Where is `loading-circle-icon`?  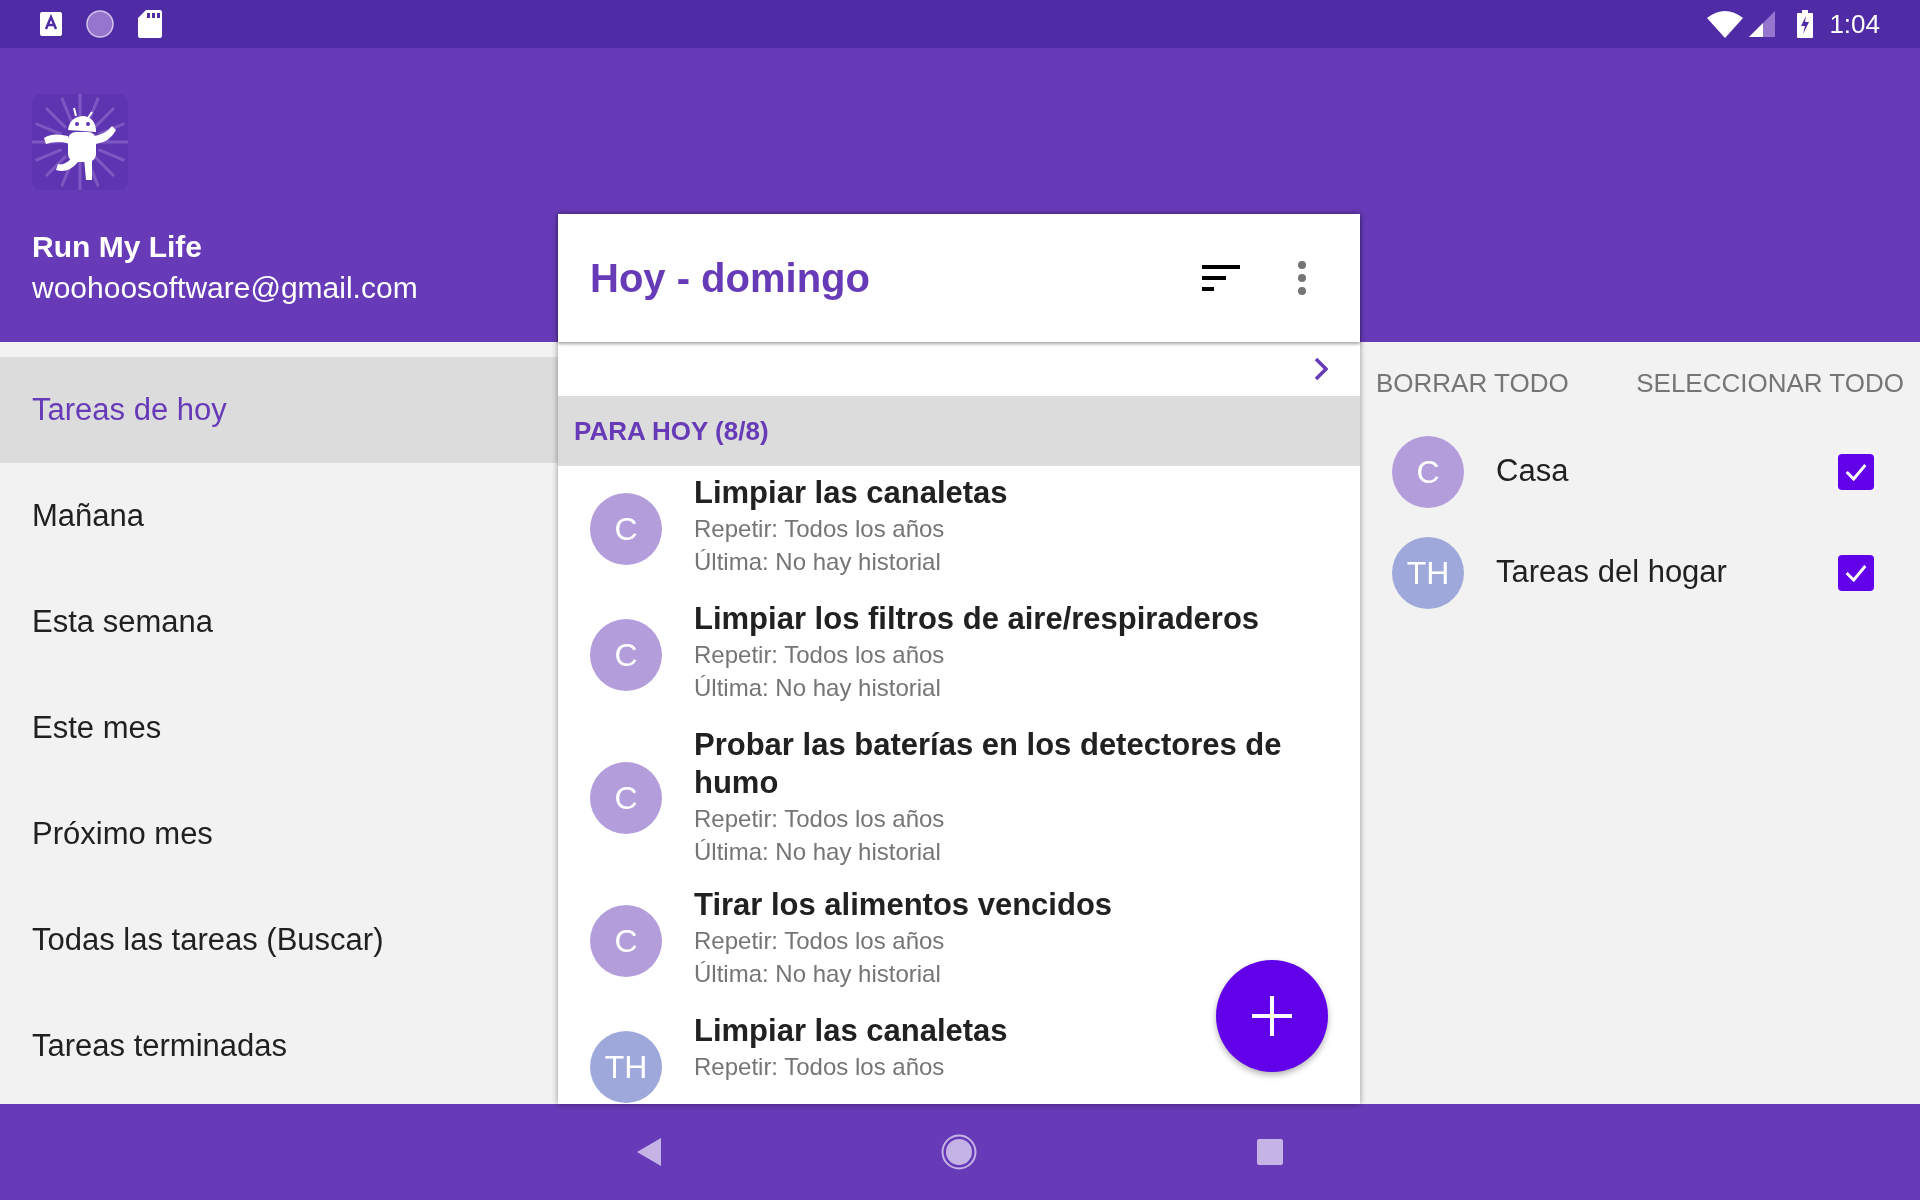
loading-circle-icon is located at coordinates (100, 24).